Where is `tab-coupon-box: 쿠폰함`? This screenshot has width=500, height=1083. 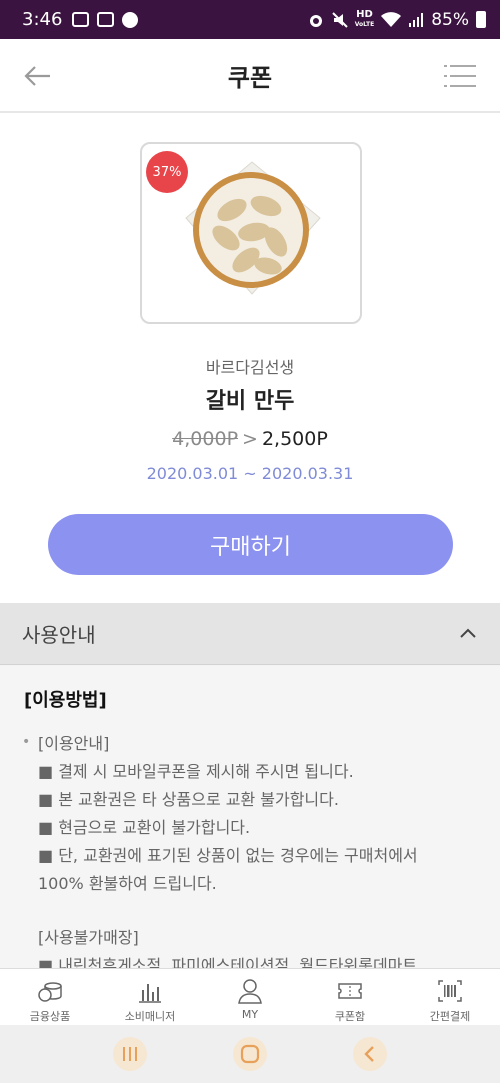
tab-coupon-box: 쿠폰함 is located at coordinates (350, 997).